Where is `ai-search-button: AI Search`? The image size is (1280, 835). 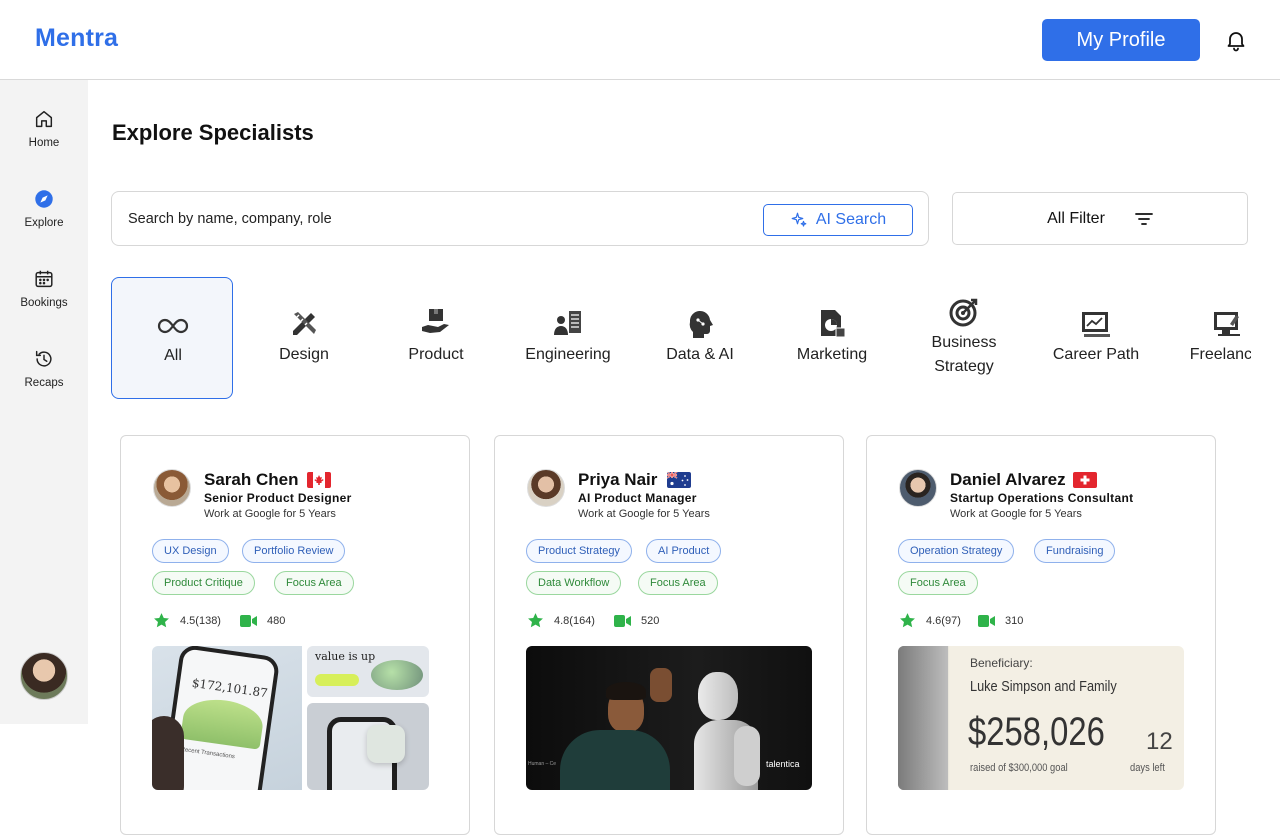
ai-search-button: AI Search is located at coordinates (838, 220).